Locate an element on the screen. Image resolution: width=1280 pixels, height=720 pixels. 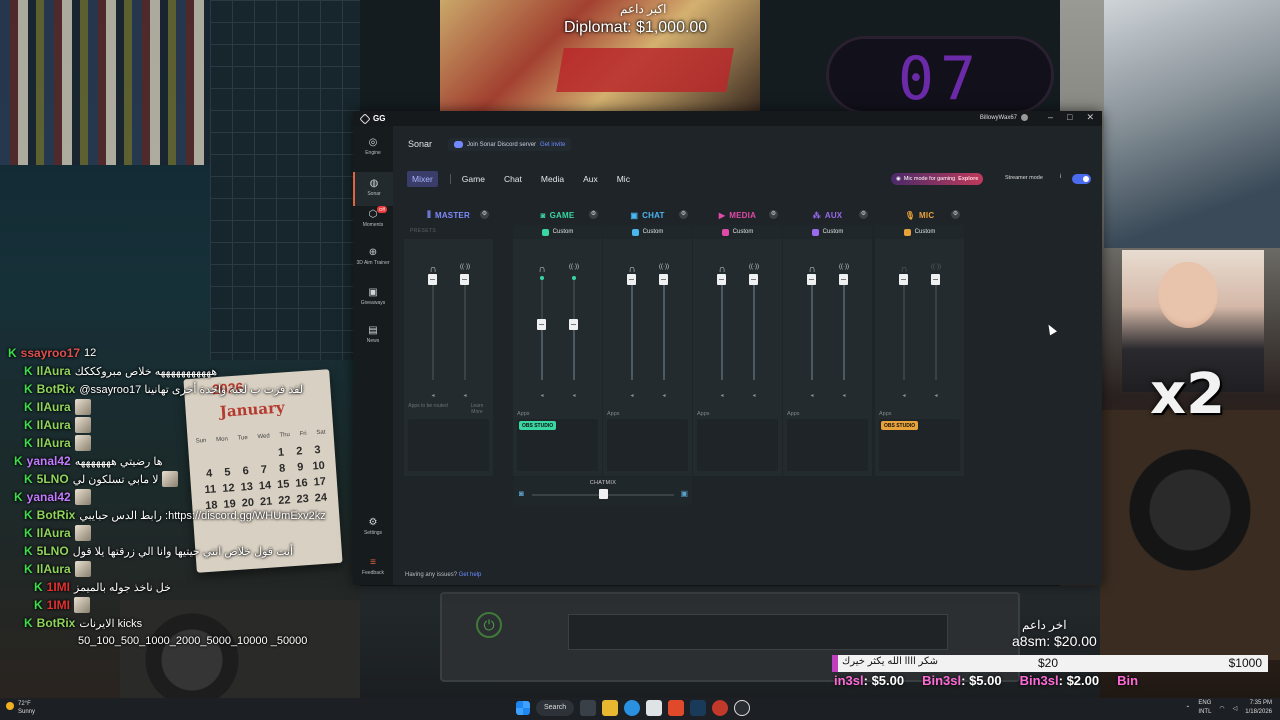
help-link: Get help is located at coordinates (470, 575).